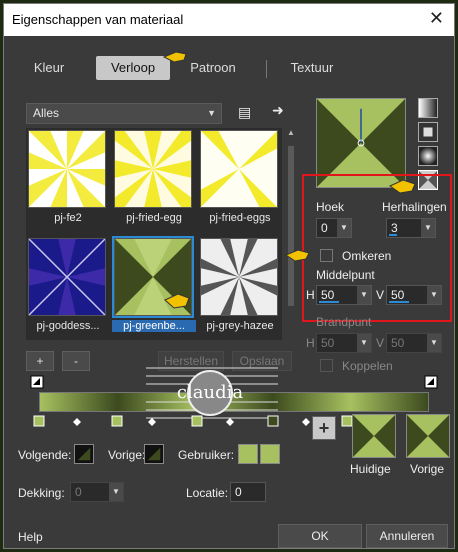 This screenshot has height=552, width=458. I want to click on help-link: Help, so click(30, 537).